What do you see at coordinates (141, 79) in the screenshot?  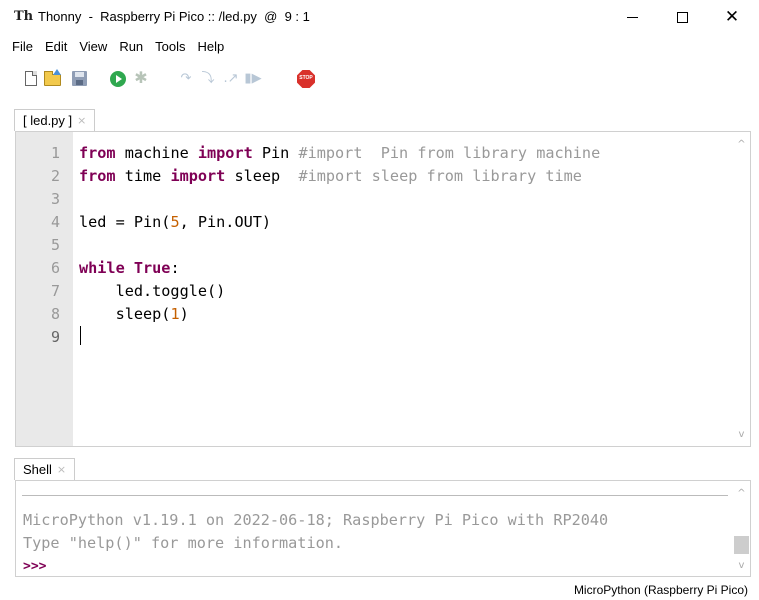 I see `debug-icon: ✱` at bounding box center [141, 79].